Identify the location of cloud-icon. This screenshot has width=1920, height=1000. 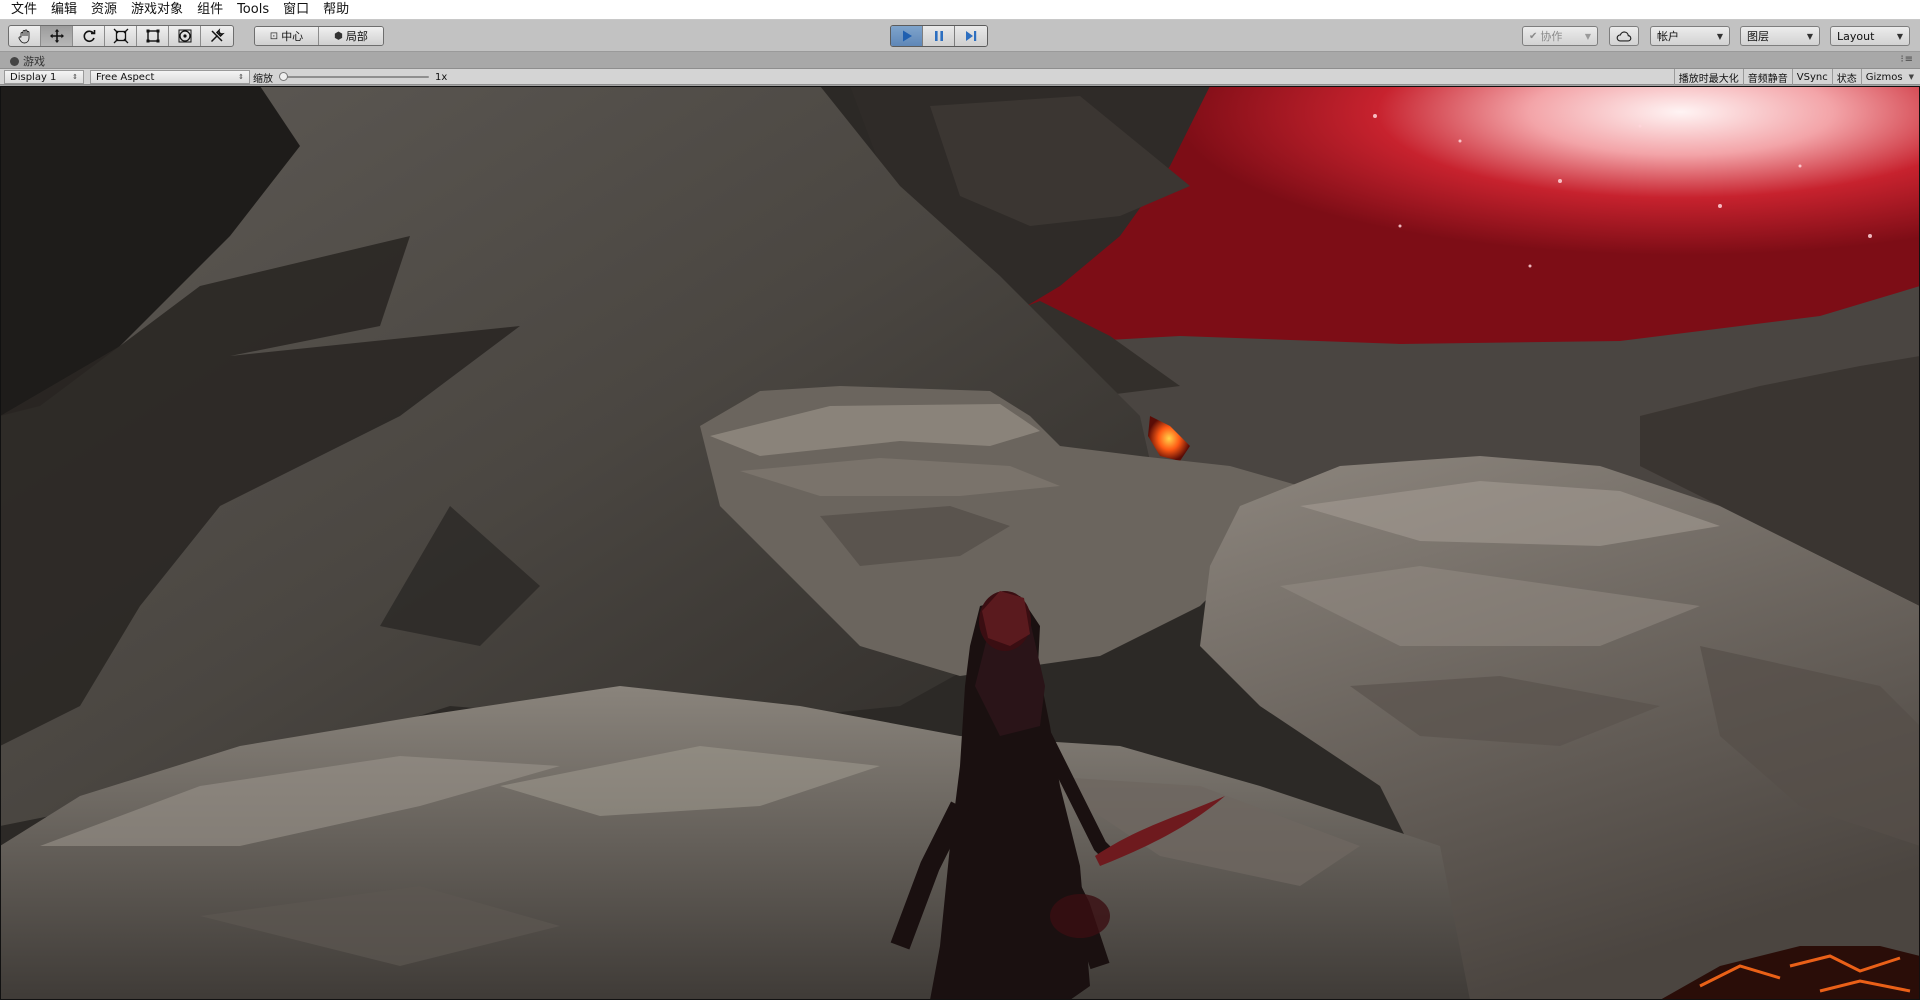
(1624, 36).